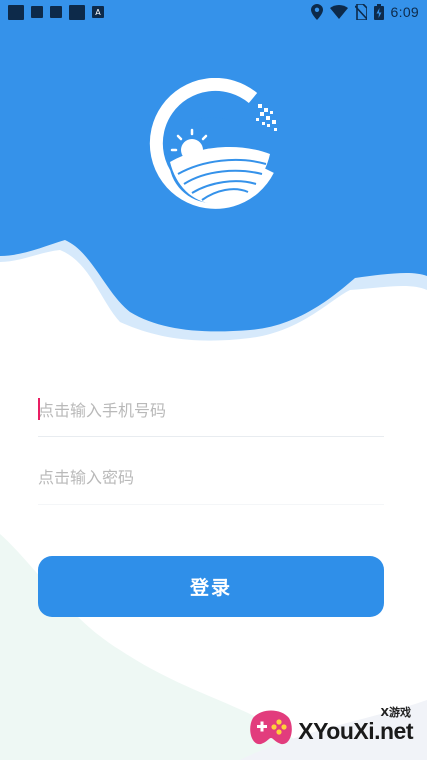 Image resolution: width=427 pixels, height=760 pixels. I want to click on password-input, so click(211, 477).